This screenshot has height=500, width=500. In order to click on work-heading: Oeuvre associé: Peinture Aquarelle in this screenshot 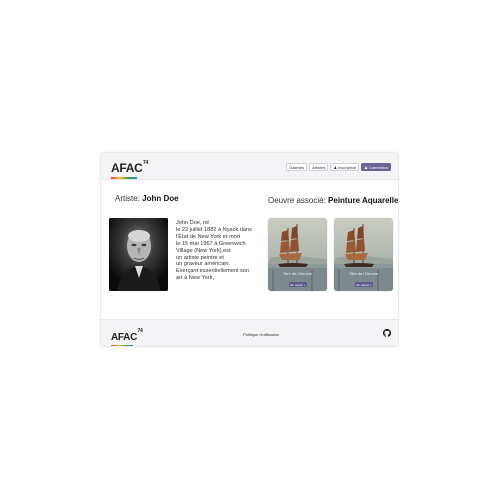, I will do `click(333, 200)`.